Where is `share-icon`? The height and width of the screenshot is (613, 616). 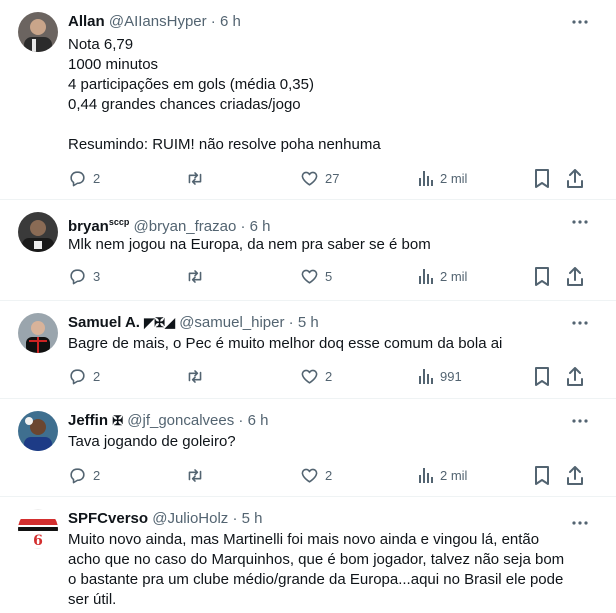 share-icon is located at coordinates (575, 475).